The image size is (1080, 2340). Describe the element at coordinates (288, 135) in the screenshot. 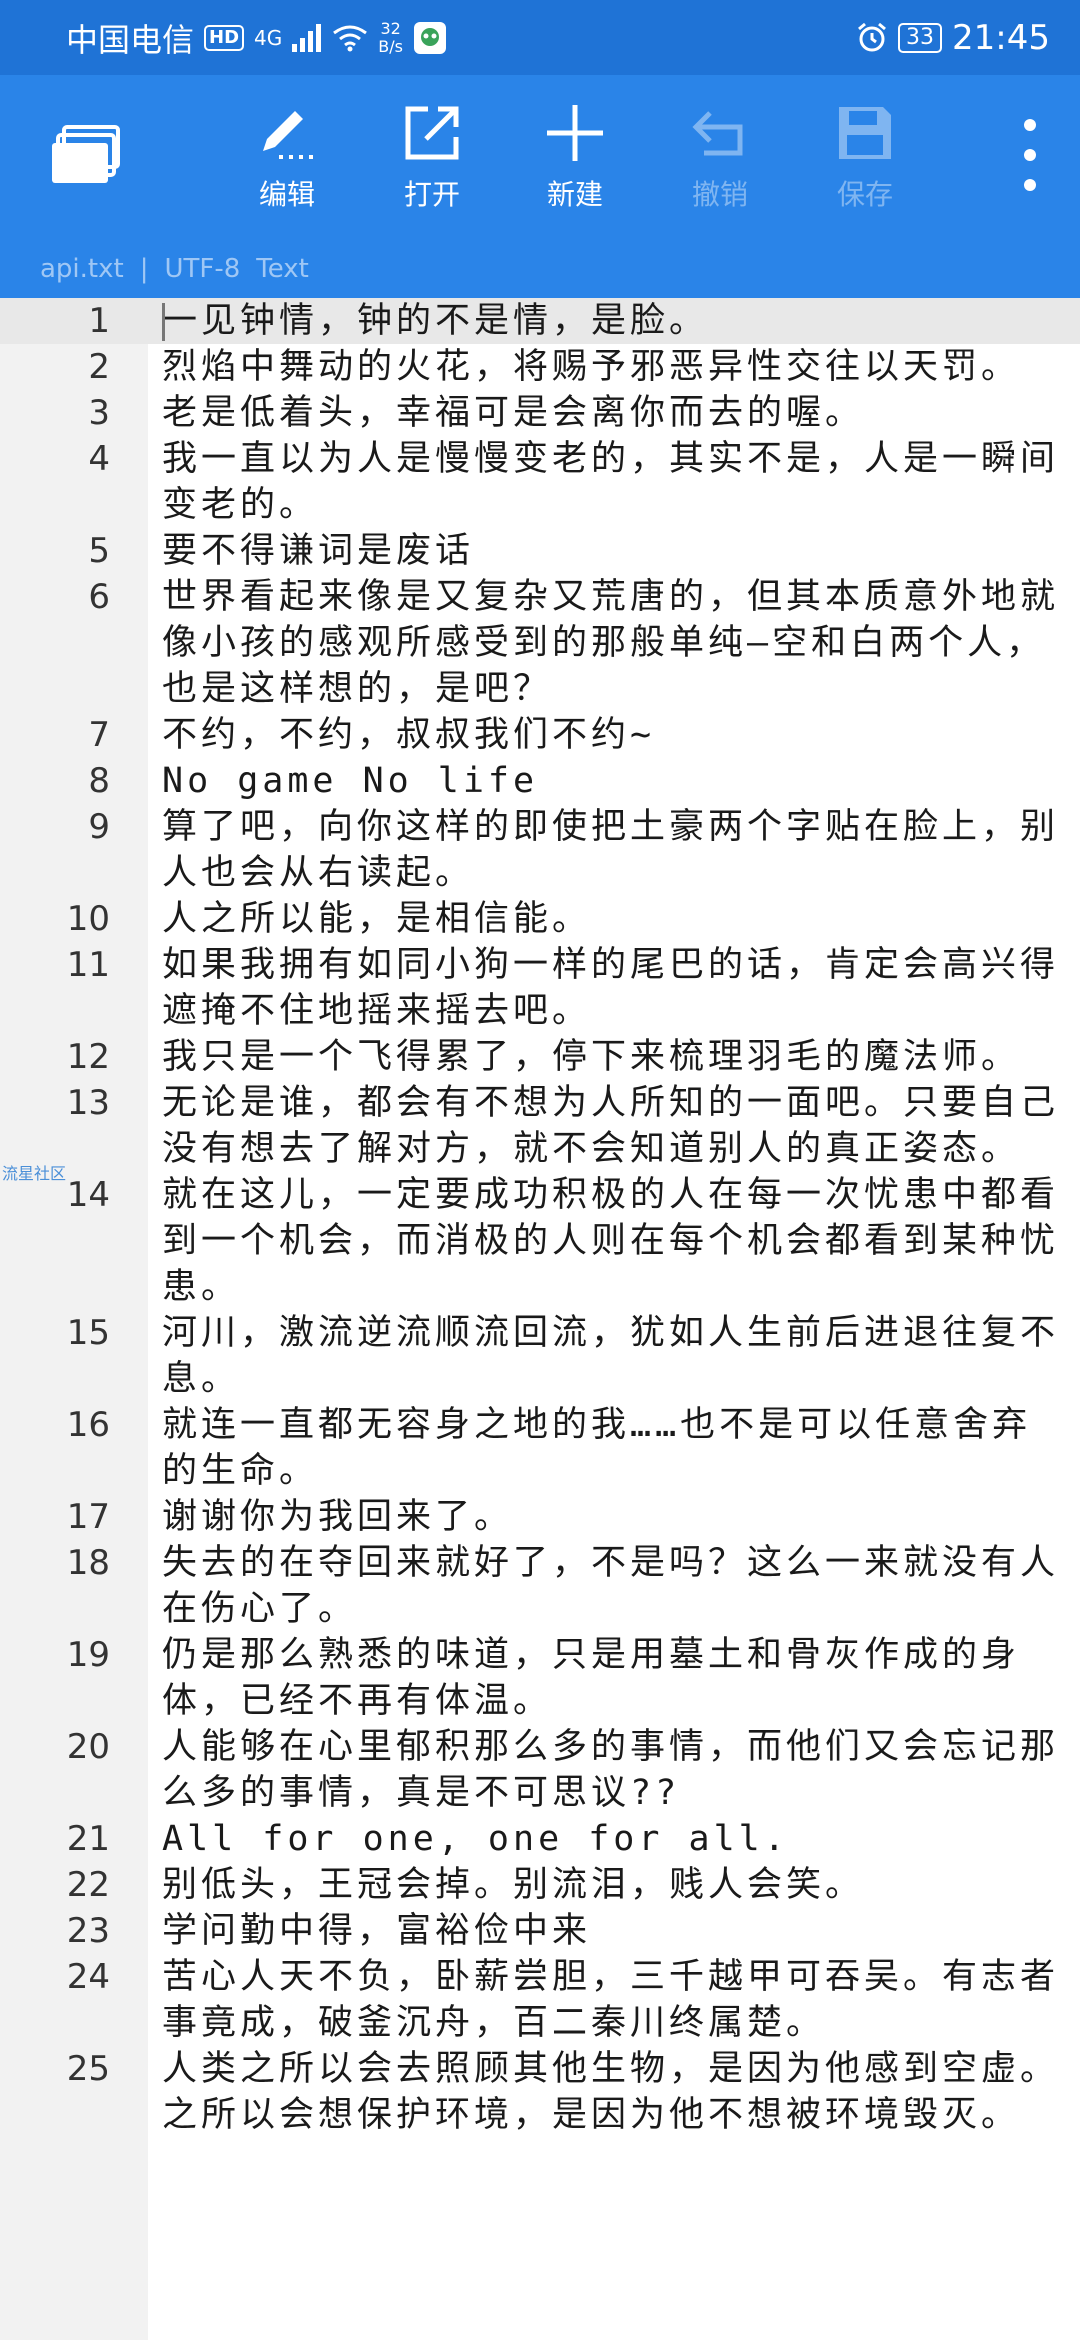

I see `pencil-icon` at that location.